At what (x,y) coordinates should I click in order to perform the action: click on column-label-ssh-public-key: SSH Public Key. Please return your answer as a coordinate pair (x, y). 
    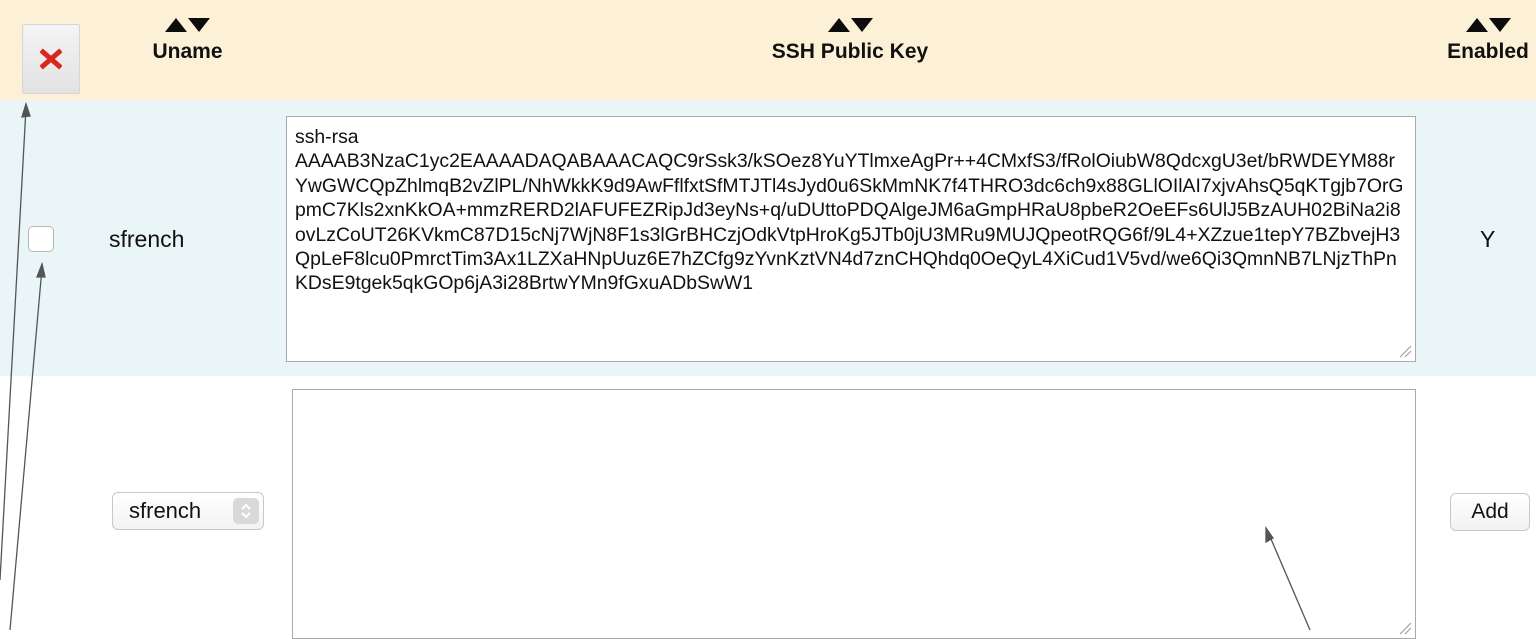
    Looking at the image, I should click on (850, 51).